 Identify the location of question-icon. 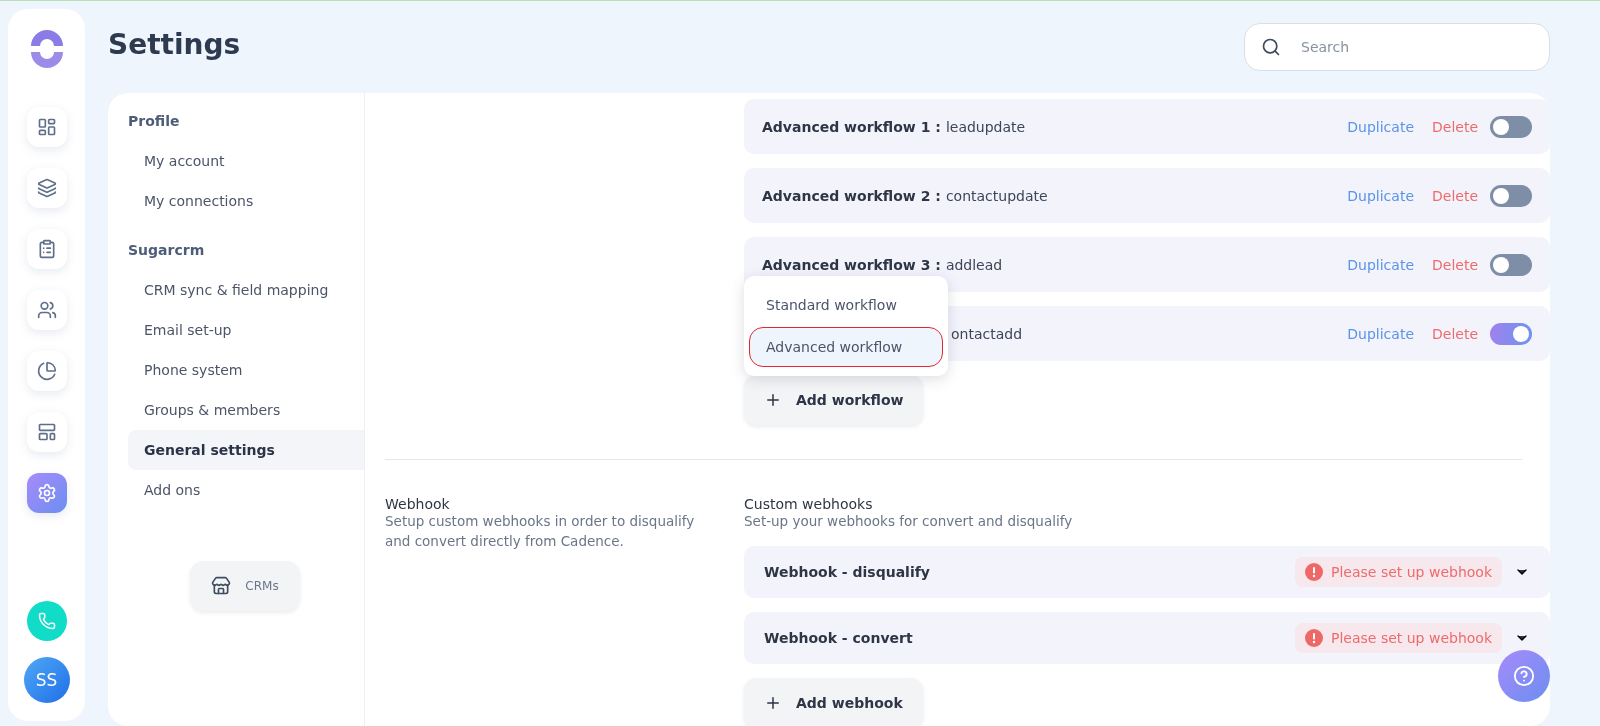
(1524, 676).